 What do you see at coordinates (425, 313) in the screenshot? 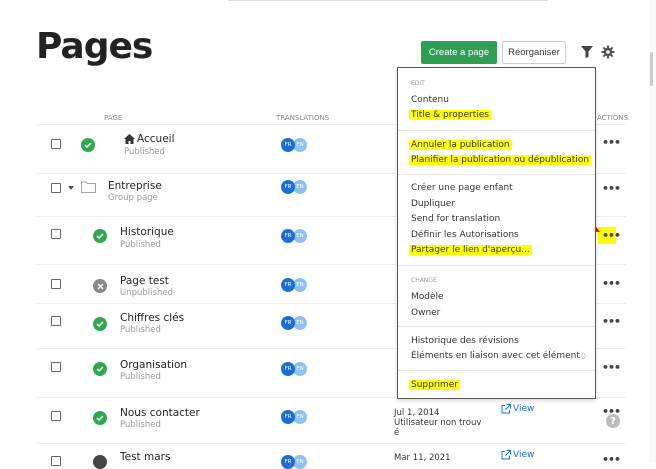
I see `menu-item-owner: Owner` at bounding box center [425, 313].